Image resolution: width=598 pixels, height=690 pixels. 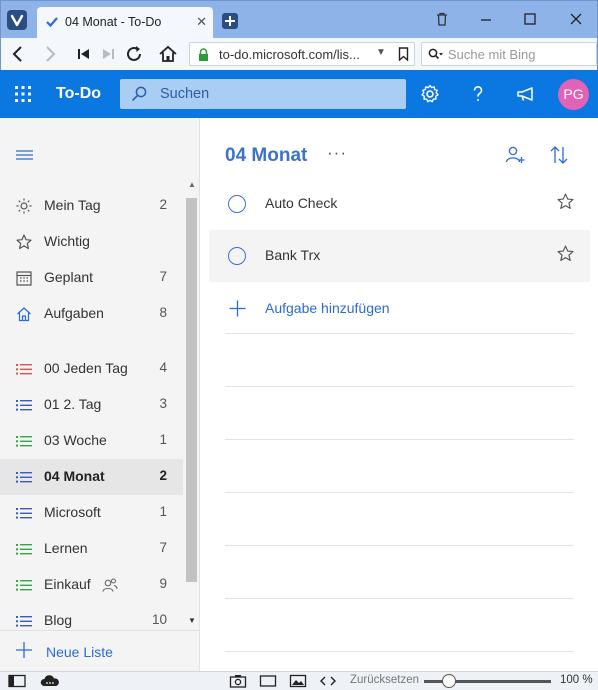 What do you see at coordinates (66, 548) in the screenshot?
I see `sidebar-list-label: Lernen` at bounding box center [66, 548].